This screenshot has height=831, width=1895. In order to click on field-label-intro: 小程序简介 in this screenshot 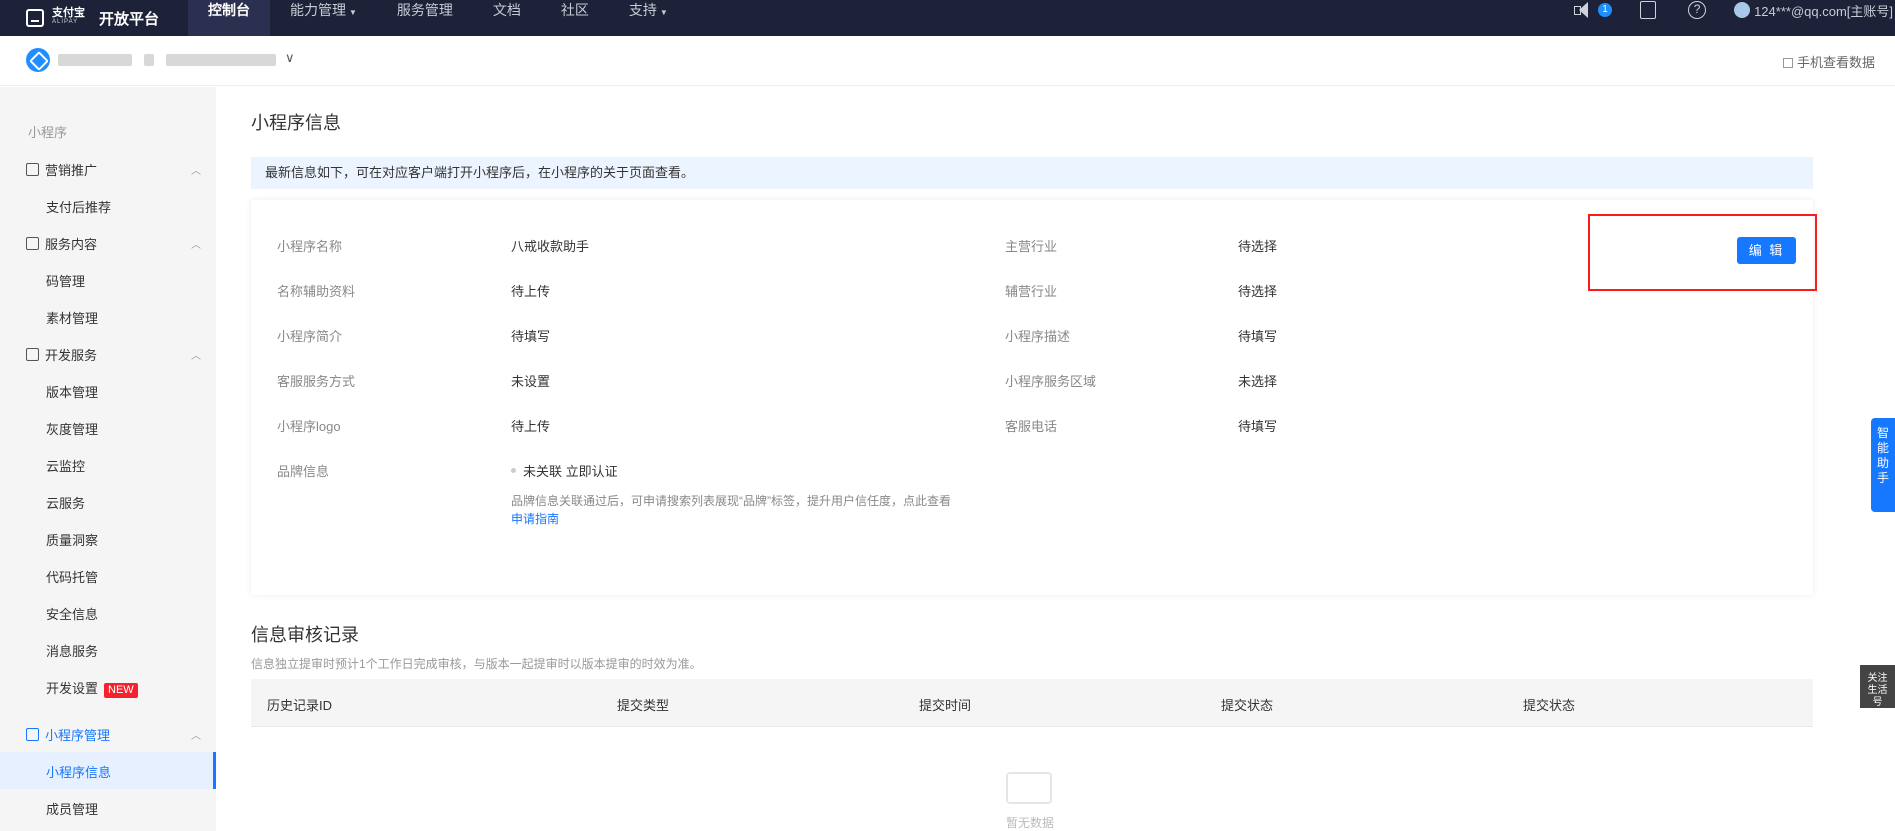, I will do `click(310, 336)`.